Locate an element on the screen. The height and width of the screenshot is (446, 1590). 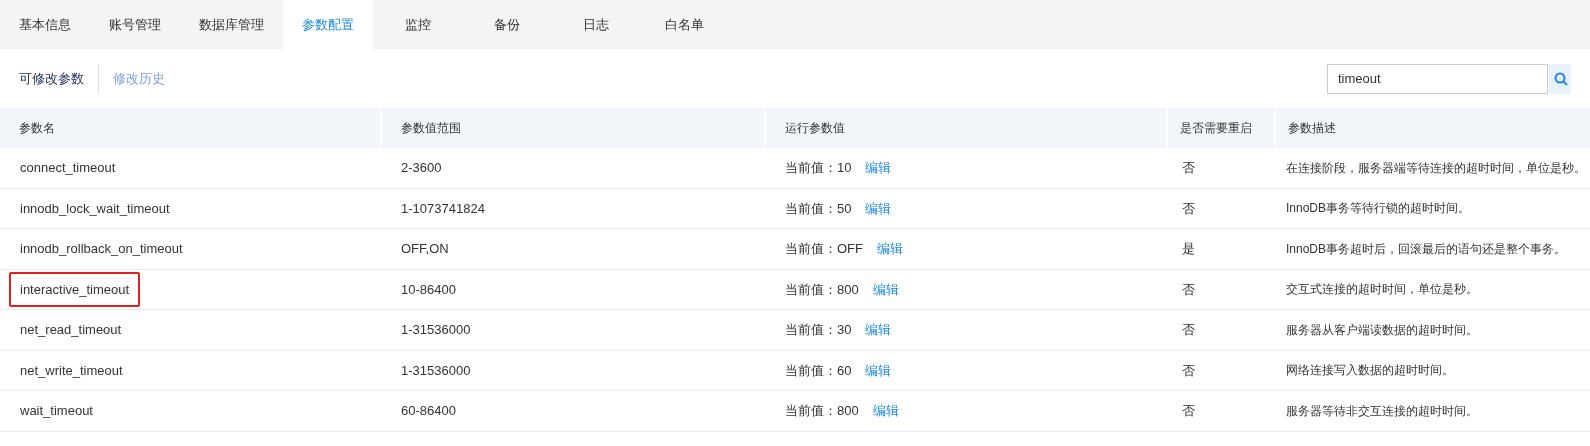
search-button is located at coordinates (1560, 78).